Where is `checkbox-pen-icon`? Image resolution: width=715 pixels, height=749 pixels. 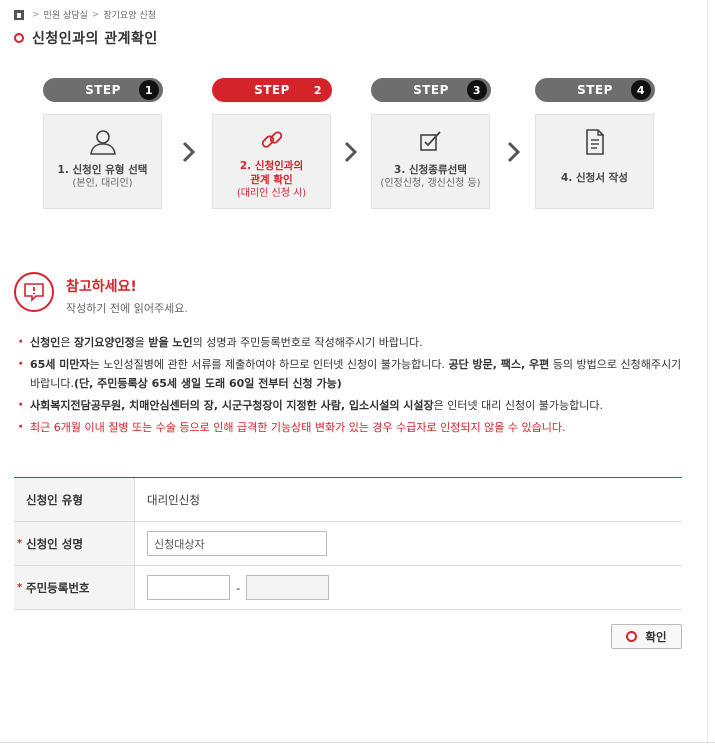 checkbox-pen-icon is located at coordinates (431, 142).